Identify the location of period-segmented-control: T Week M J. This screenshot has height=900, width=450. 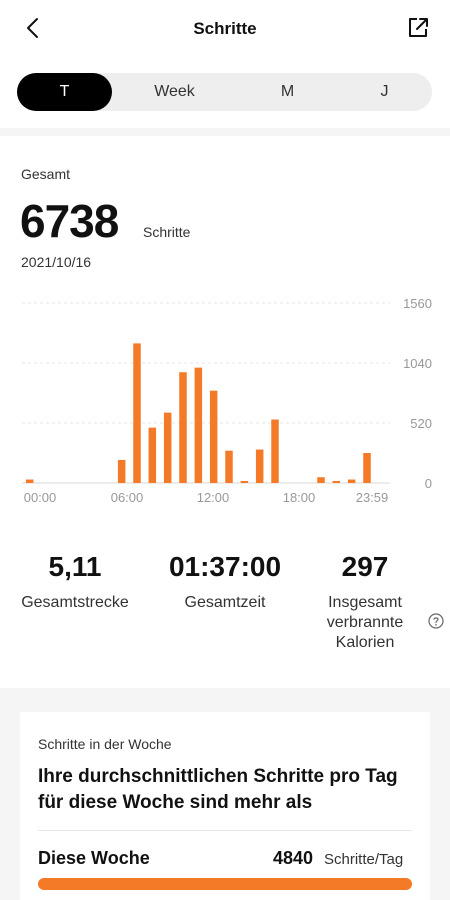
(224, 92).